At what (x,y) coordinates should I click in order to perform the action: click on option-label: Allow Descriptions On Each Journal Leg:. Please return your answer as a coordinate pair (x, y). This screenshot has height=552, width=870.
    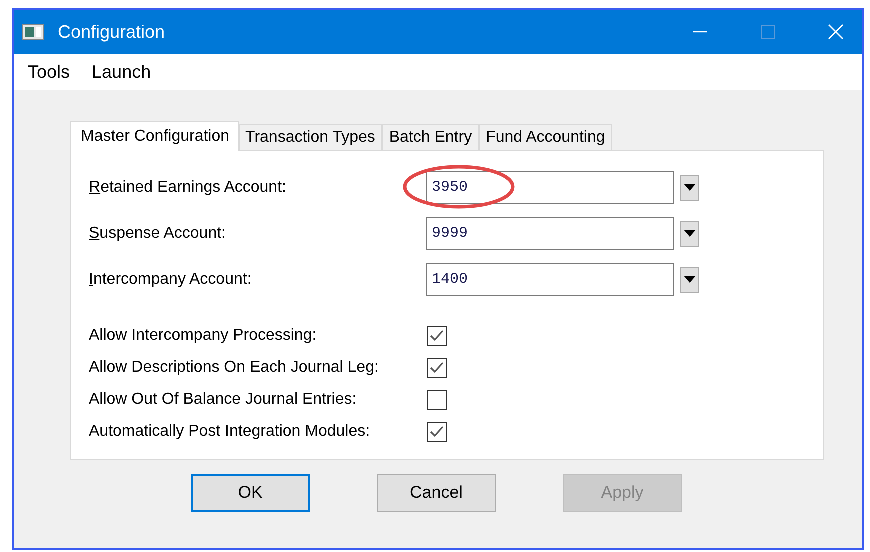
    Looking at the image, I should click on (234, 368).